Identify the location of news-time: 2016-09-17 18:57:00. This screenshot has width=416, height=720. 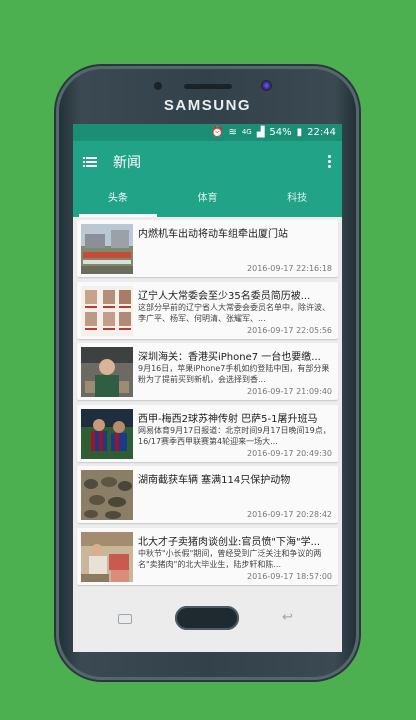
(289, 576).